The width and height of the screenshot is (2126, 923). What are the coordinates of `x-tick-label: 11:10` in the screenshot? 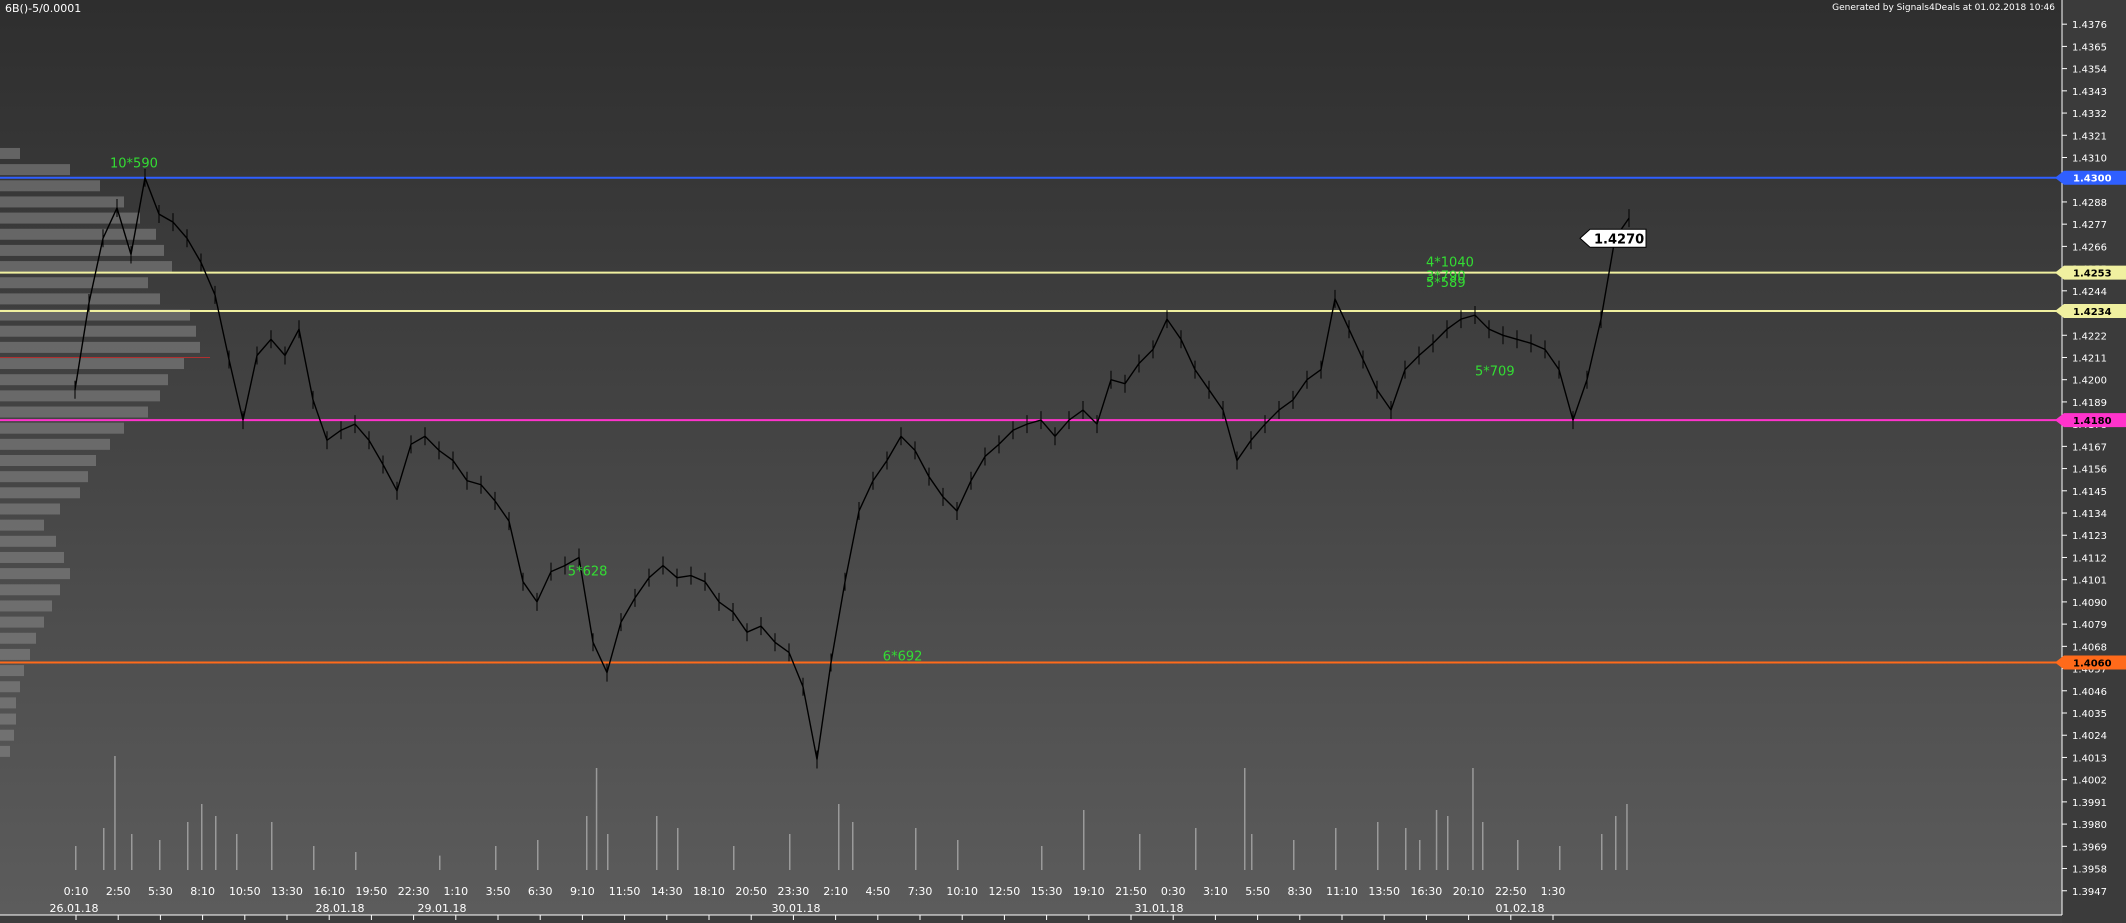 It's located at (1342, 891).